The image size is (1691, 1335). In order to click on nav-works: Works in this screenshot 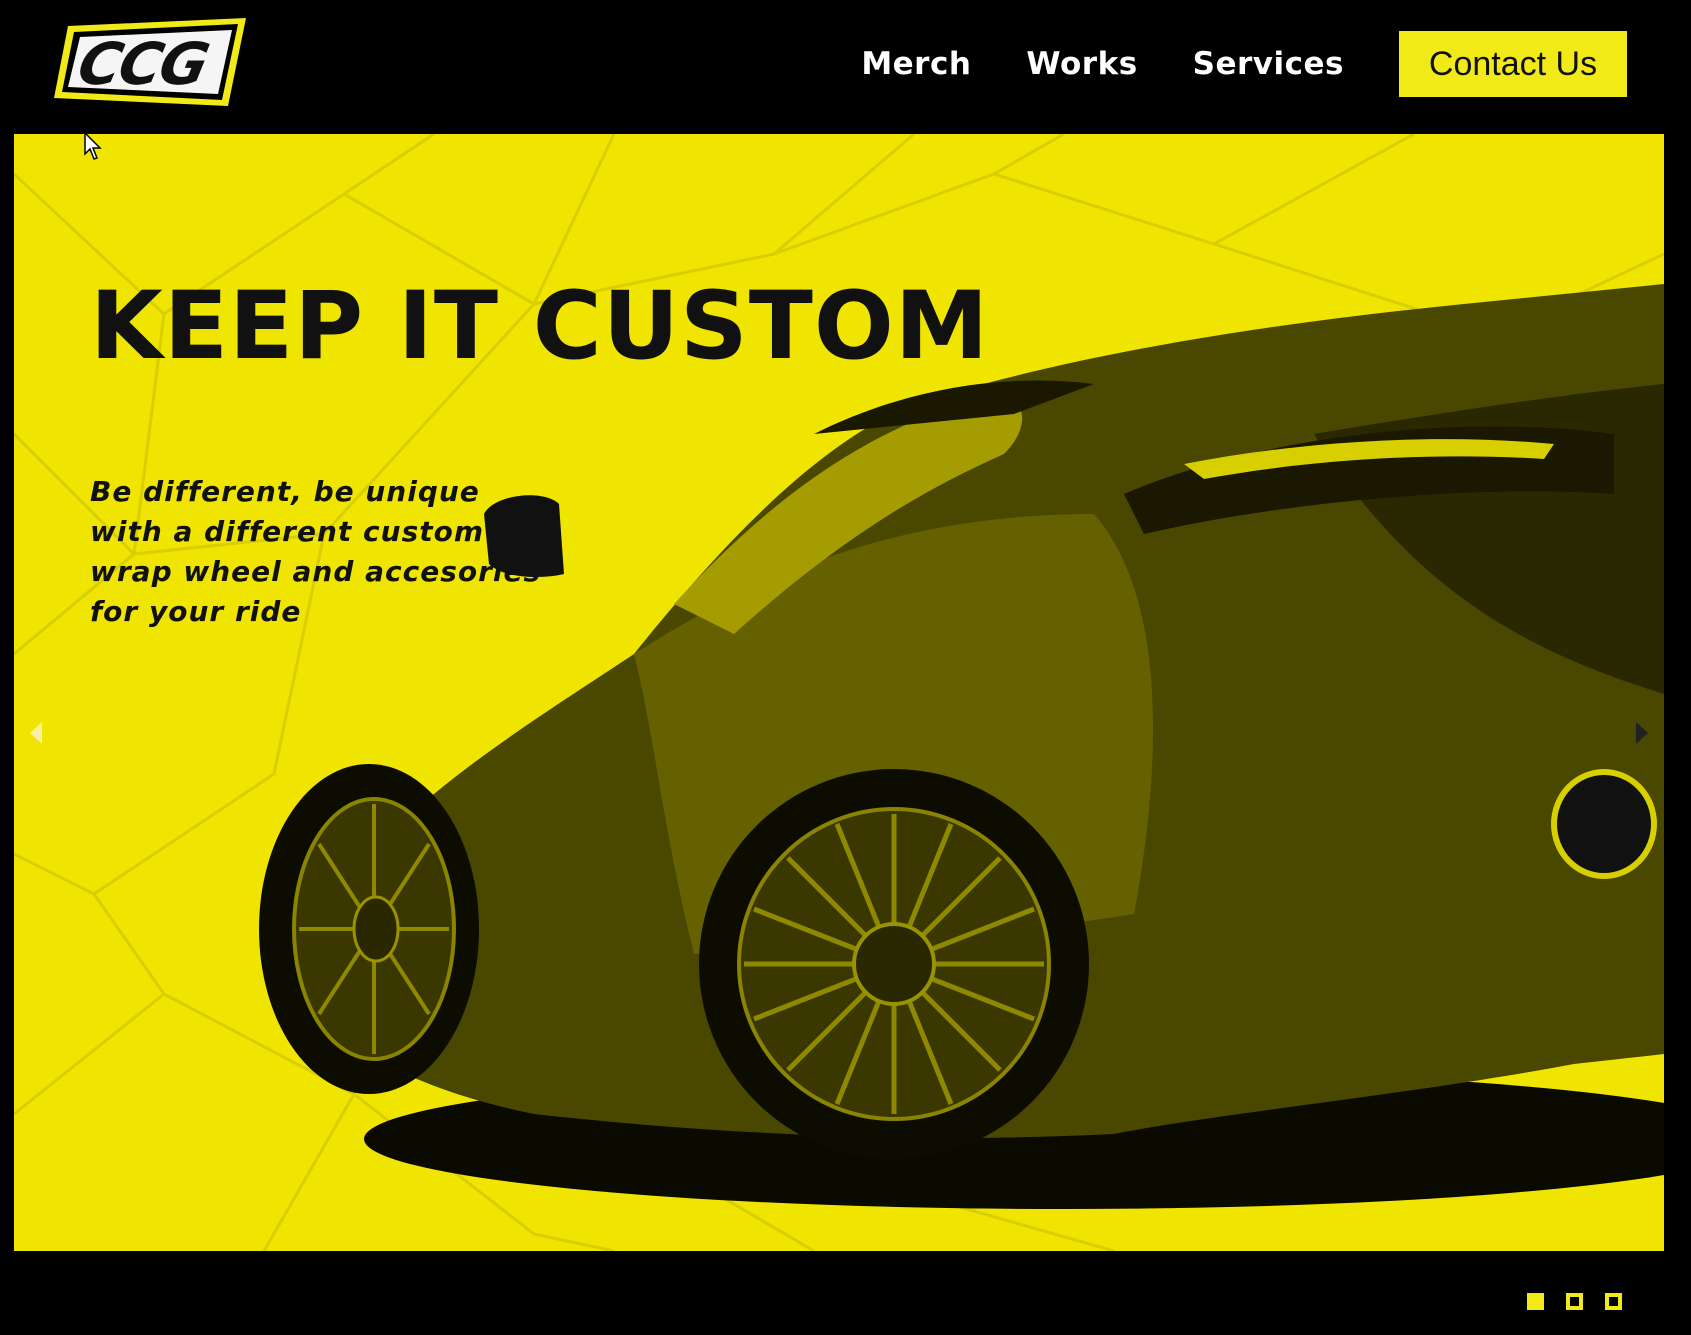, I will do `click(1081, 64)`.